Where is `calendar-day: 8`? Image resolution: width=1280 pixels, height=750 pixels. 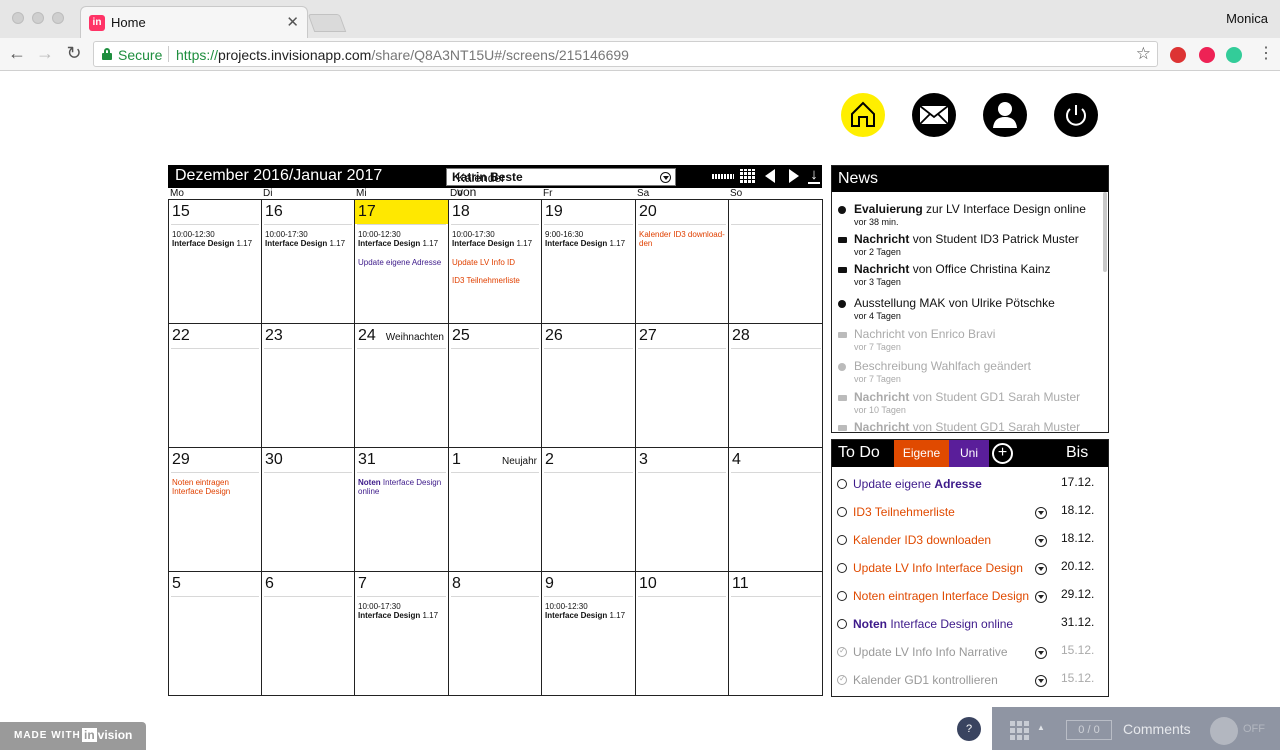
calendar-day: 8 is located at coordinates (495, 633).